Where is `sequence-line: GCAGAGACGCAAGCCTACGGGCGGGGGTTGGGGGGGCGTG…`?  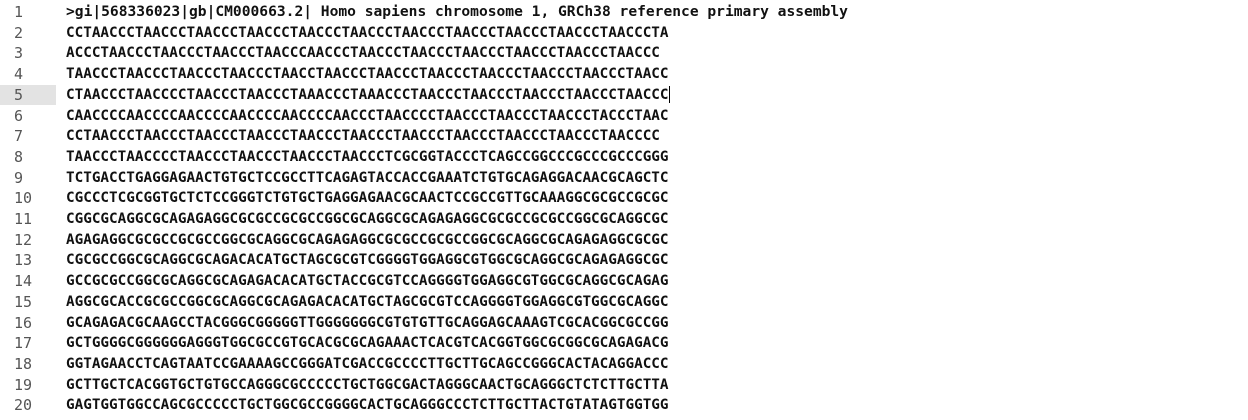
sequence-line: GCAGAGACGCAAGCCTACGGGCGGGGGTTGGGGGGGCGTG… is located at coordinates (367, 323).